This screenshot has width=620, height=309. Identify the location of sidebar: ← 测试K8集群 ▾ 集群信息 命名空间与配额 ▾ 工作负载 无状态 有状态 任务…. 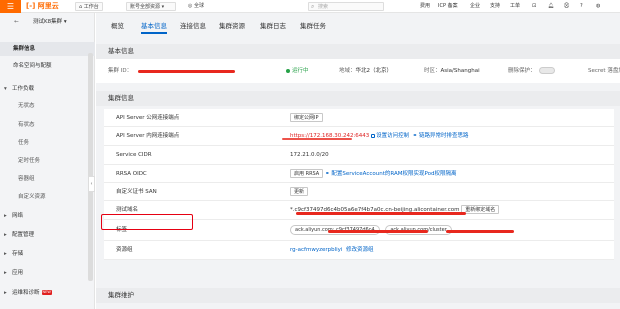
(47, 161).